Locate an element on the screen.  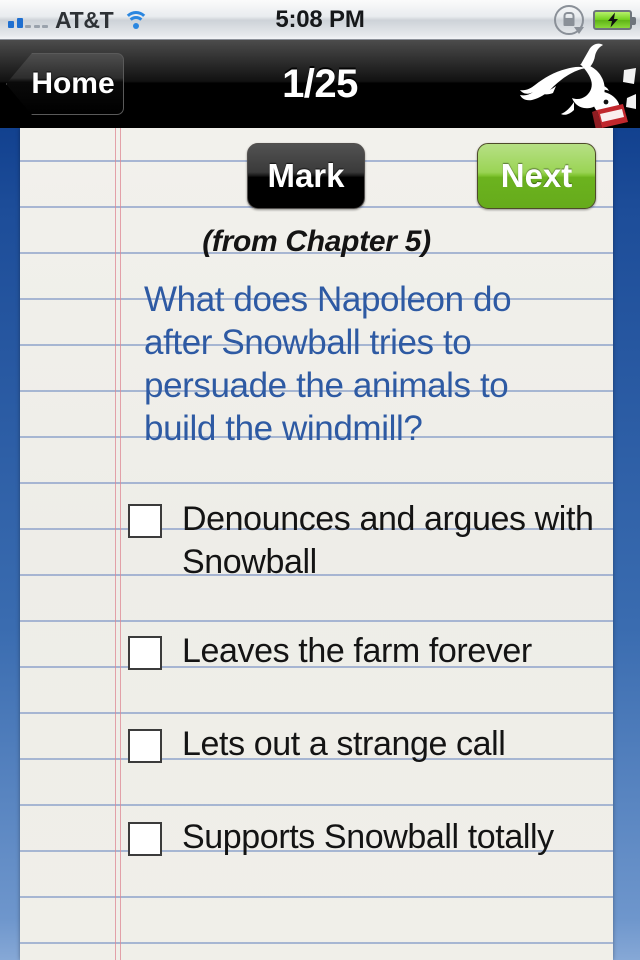
chapter-reference-label: (from Chapter 5) is located at coordinates (316, 241).